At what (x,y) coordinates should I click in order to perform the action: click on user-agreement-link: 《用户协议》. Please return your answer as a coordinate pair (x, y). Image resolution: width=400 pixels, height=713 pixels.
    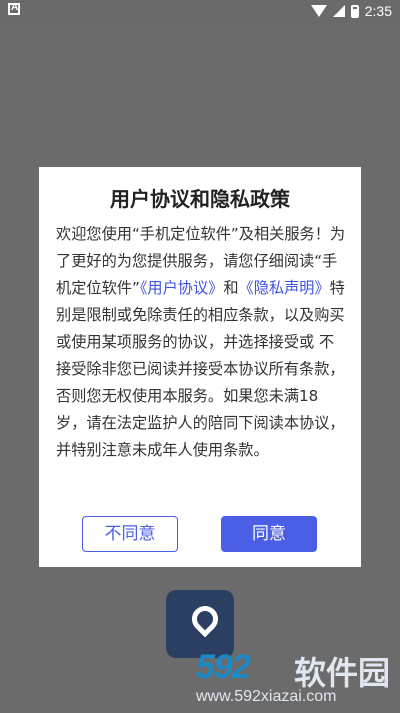
    Looking at the image, I should click on (182, 288).